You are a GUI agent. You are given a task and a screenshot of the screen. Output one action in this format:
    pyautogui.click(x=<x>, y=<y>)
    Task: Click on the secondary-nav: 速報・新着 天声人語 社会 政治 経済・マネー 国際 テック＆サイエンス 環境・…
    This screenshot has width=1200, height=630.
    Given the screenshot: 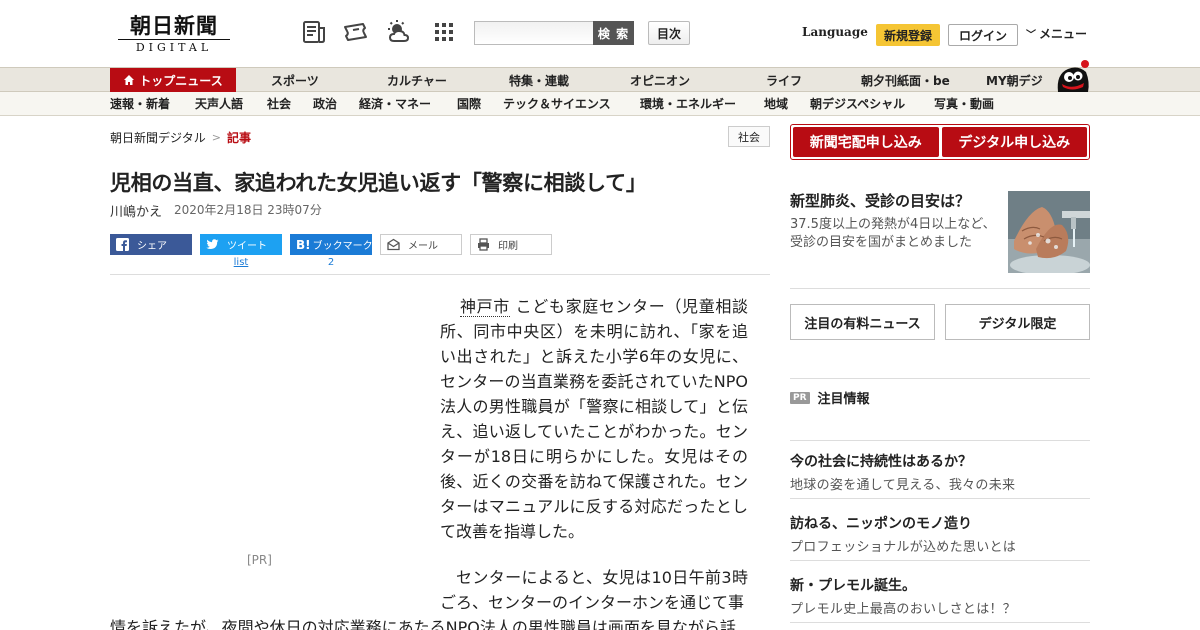 What is the action you would take?
    pyautogui.click(x=600, y=104)
    